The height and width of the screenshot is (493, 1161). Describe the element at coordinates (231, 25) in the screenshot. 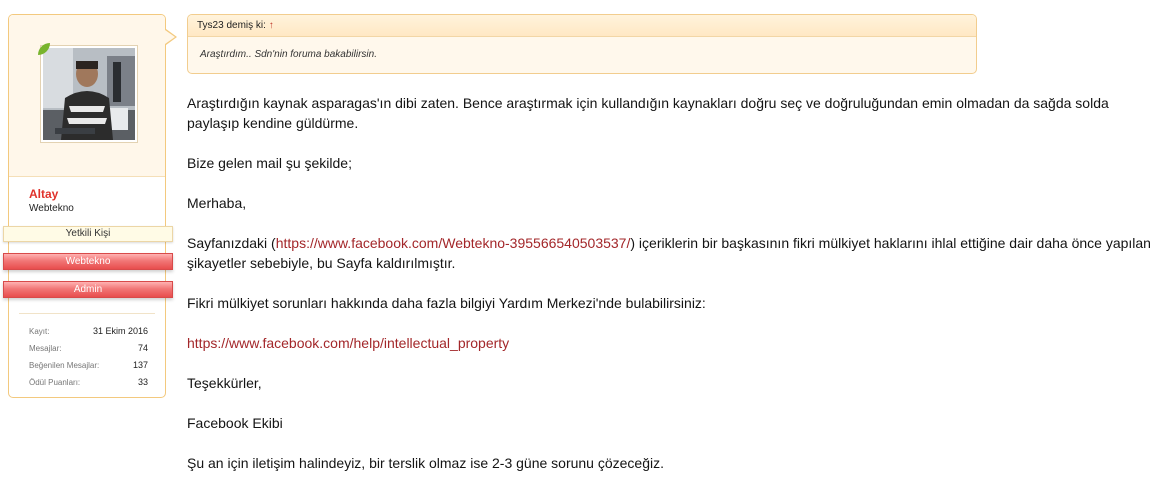

I see `quote-attribution: Tys23 demiş ki:` at that location.